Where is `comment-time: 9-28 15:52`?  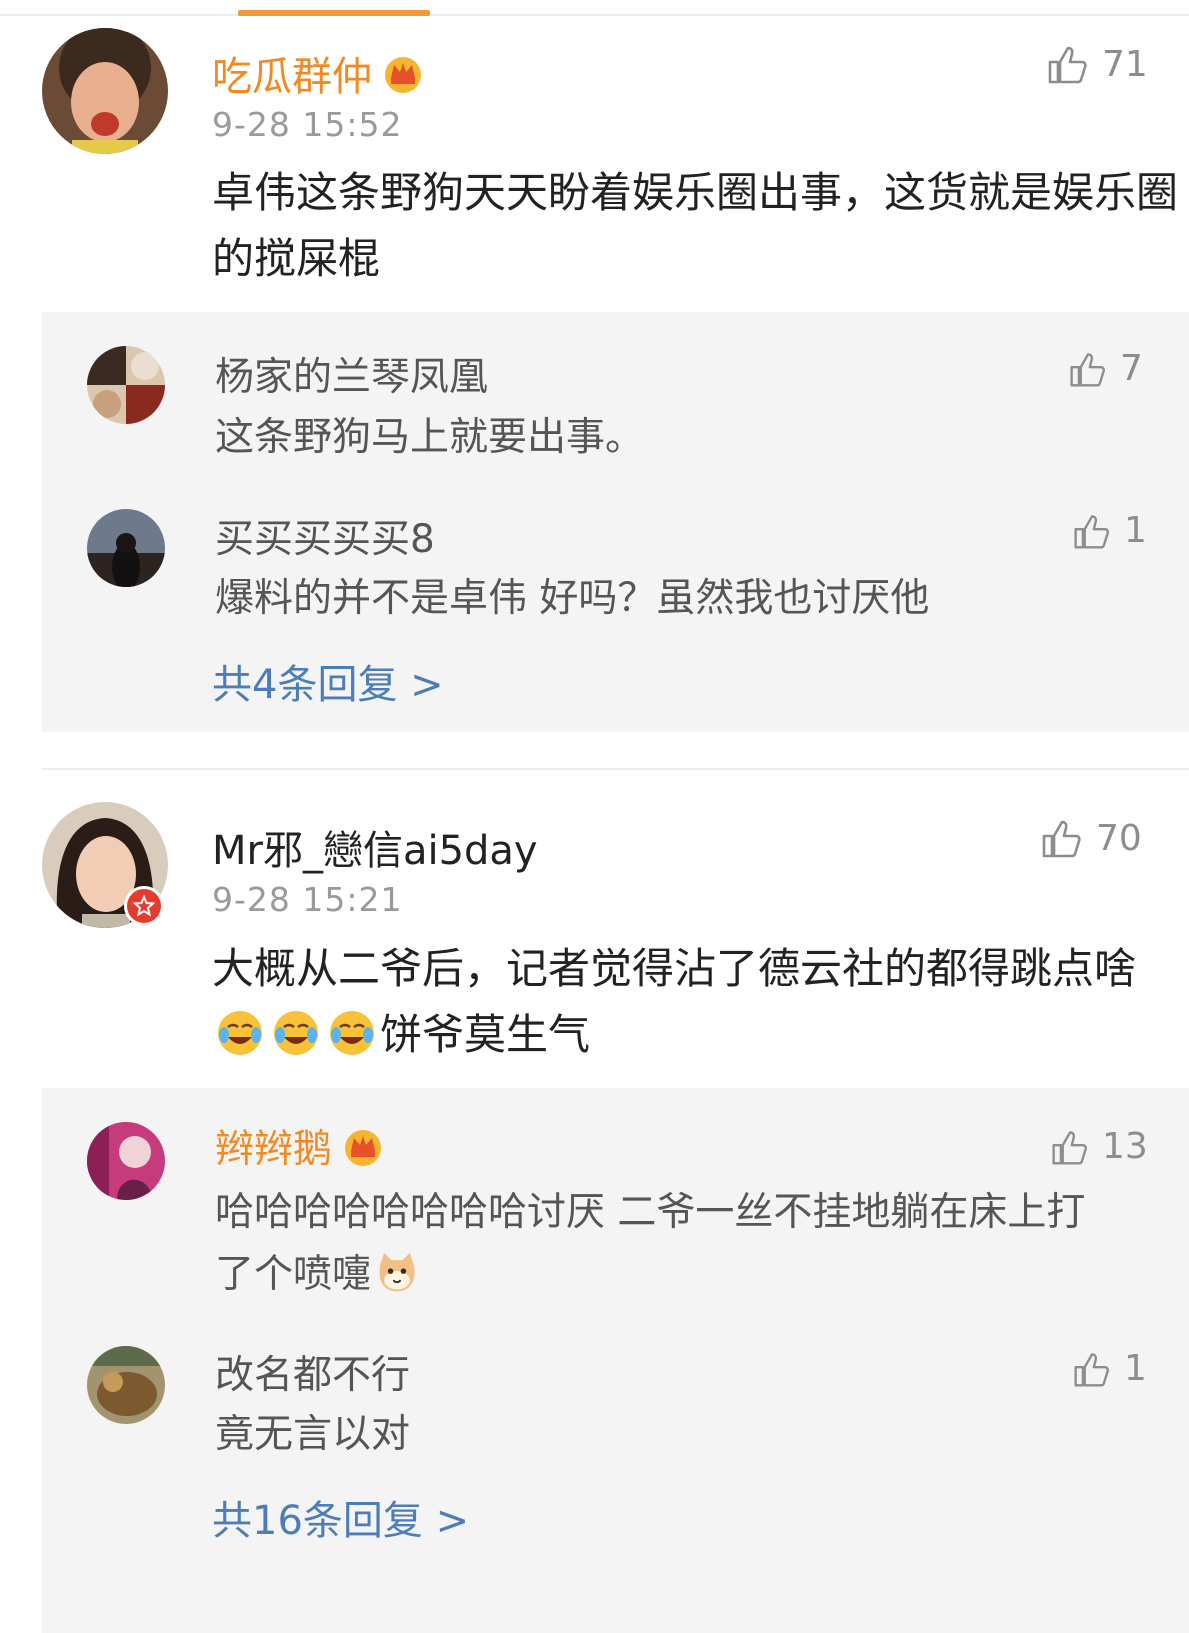
comment-time: 9-28 15:52 is located at coordinates (307, 124).